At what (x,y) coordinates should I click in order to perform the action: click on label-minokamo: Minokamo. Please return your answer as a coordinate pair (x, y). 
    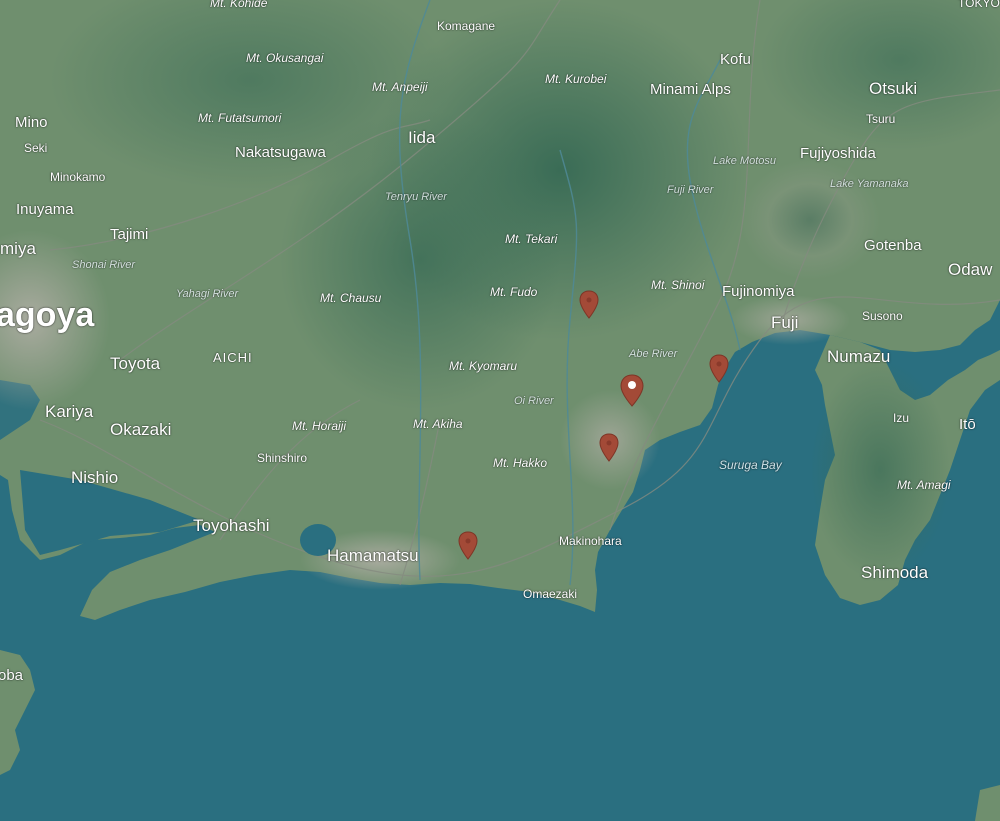
    Looking at the image, I should click on (78, 177).